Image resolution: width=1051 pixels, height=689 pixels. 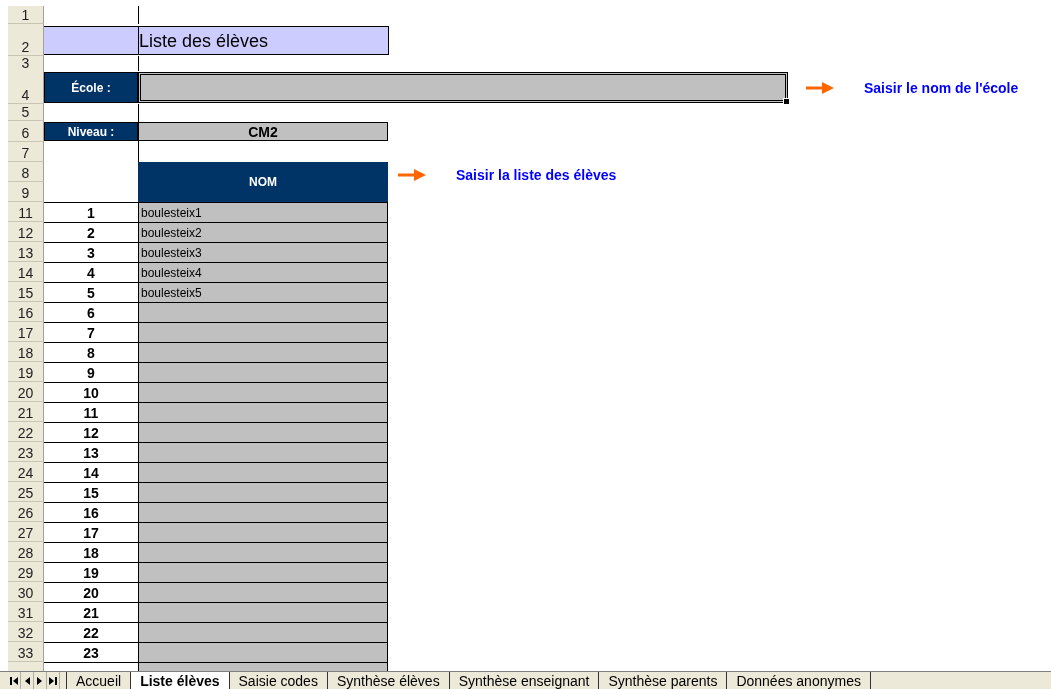 I want to click on row-header: 18, so click(x=26, y=352).